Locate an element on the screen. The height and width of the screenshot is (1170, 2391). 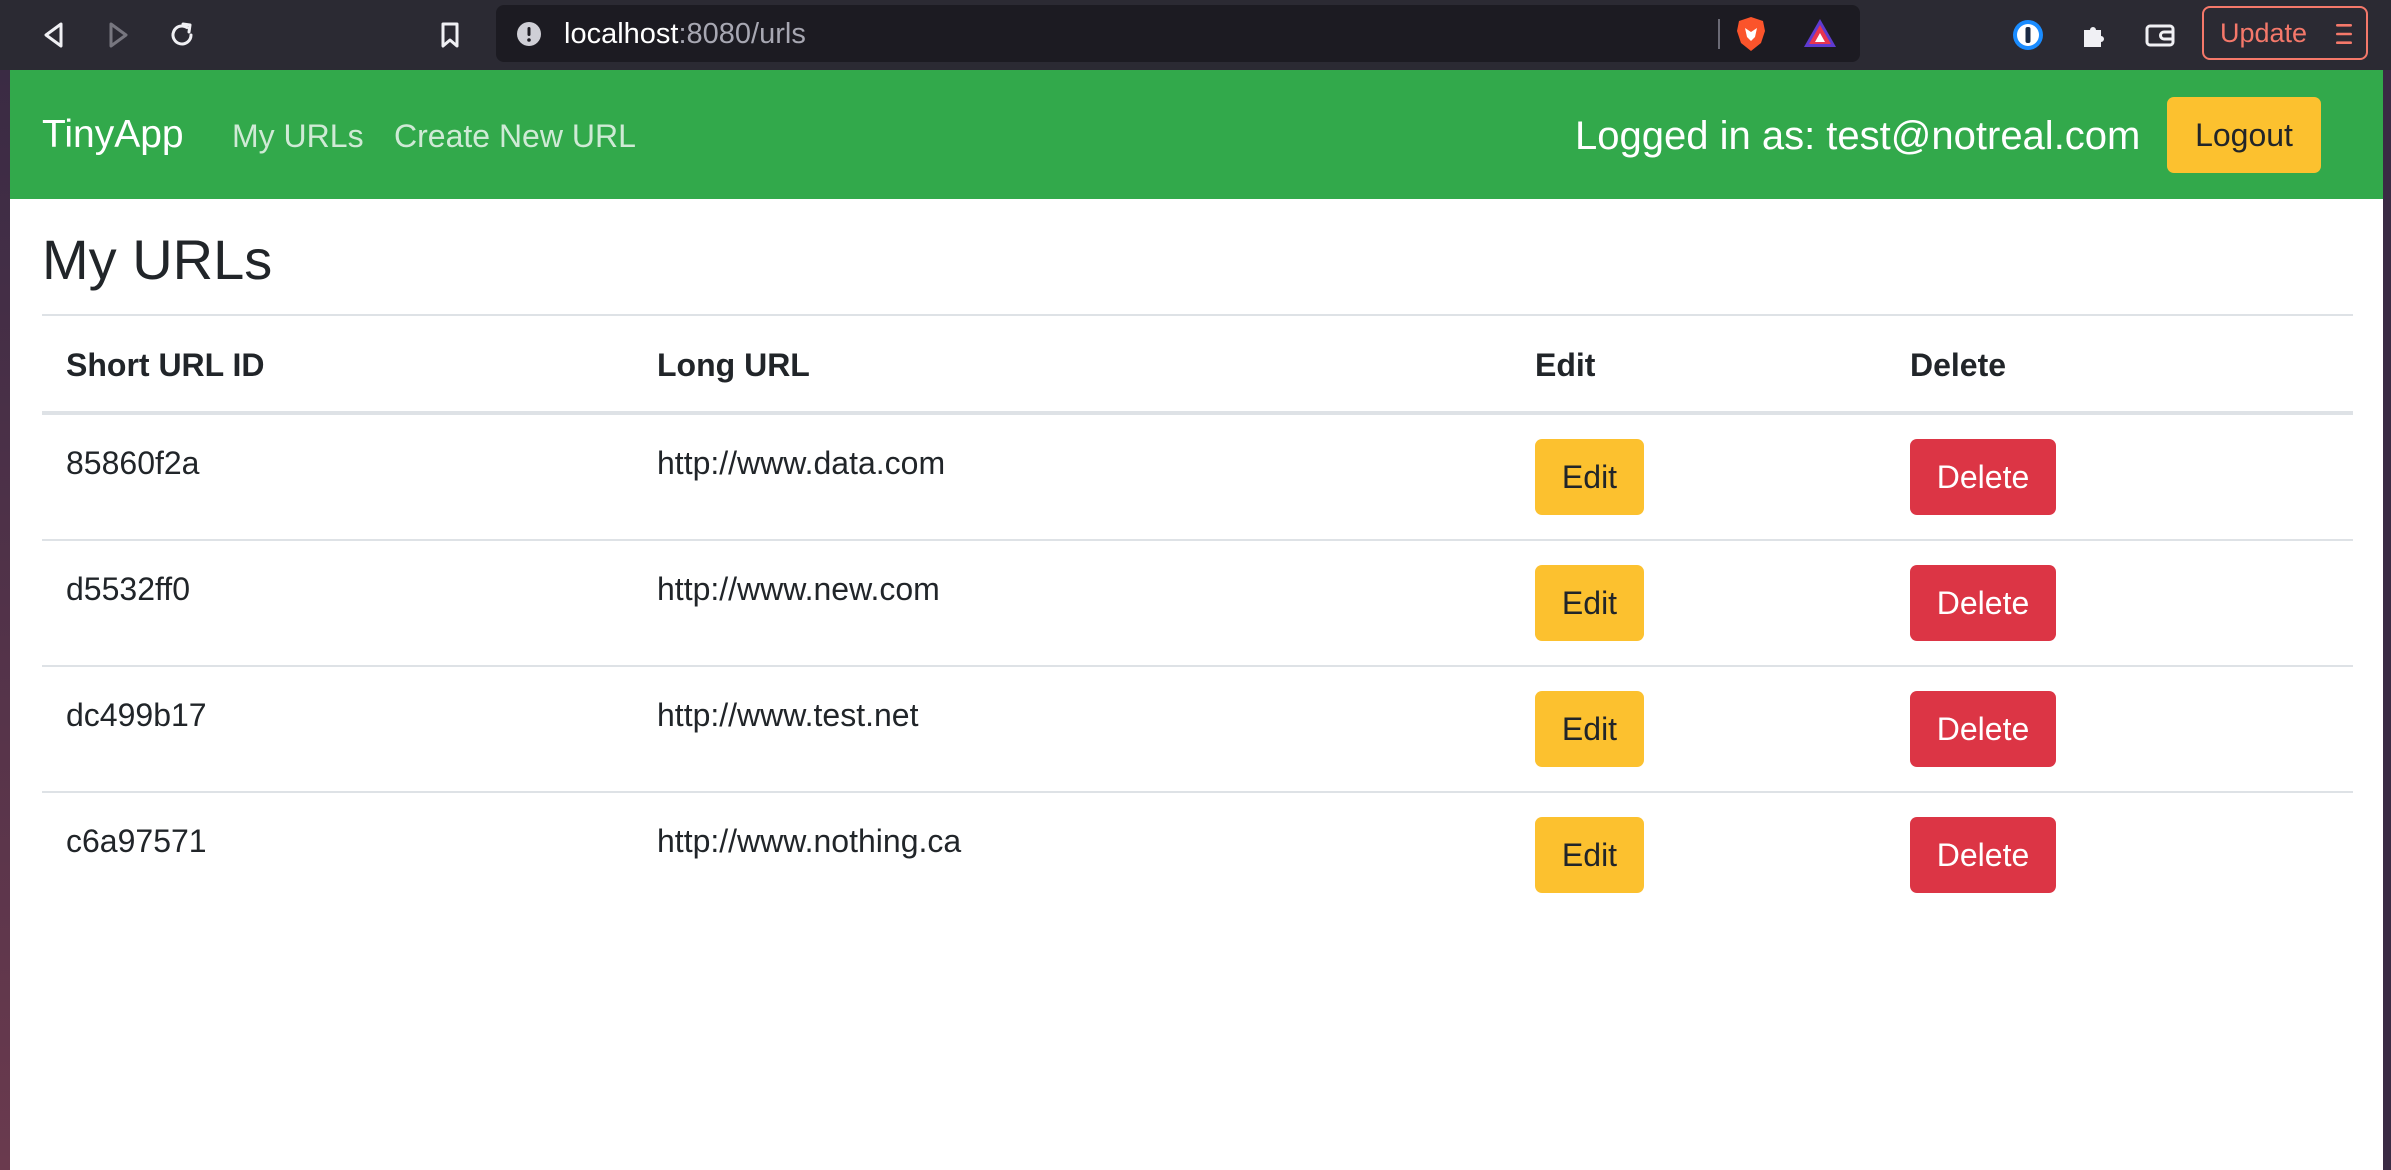
back-icon is located at coordinates (53, 35).